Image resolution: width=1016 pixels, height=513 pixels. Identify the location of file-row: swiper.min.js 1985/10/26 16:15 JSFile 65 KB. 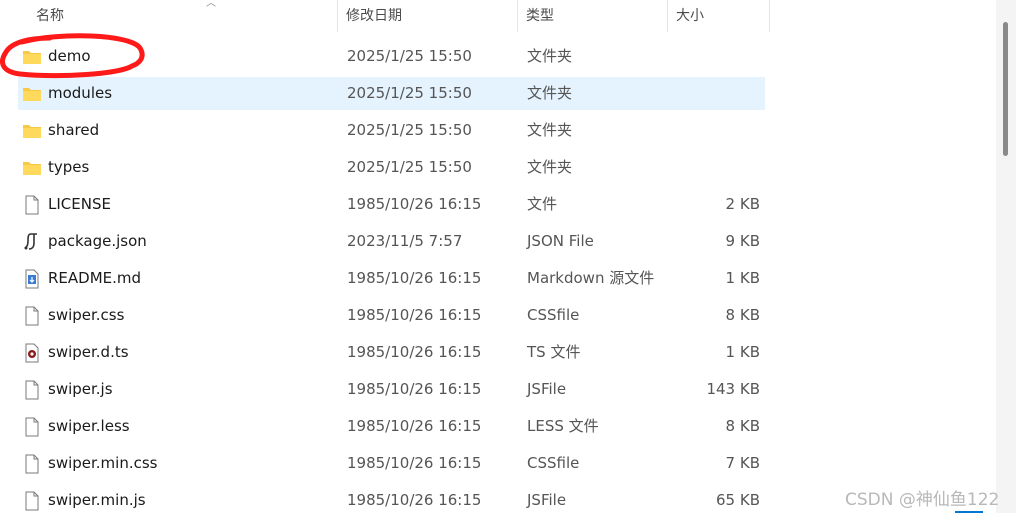
(385, 497).